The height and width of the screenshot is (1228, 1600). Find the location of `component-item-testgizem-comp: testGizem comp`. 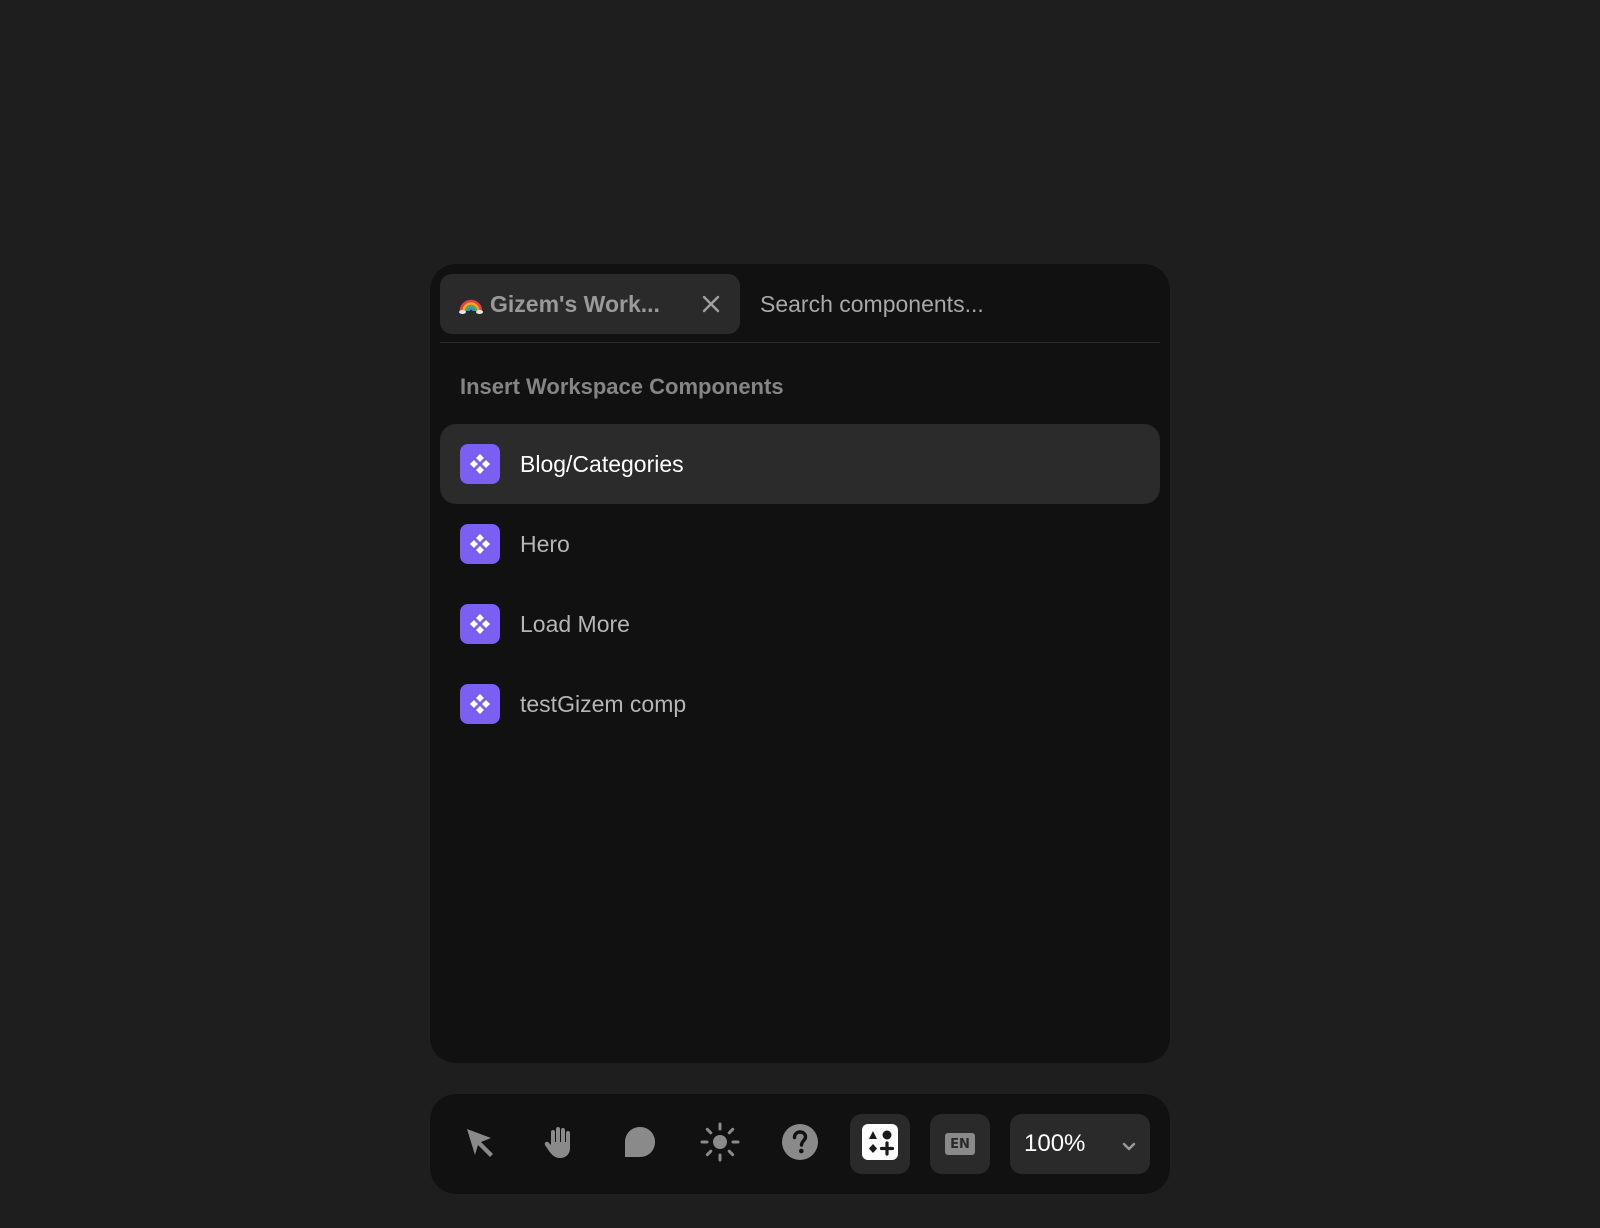

component-item-testgizem-comp: testGizem comp is located at coordinates (800, 704).